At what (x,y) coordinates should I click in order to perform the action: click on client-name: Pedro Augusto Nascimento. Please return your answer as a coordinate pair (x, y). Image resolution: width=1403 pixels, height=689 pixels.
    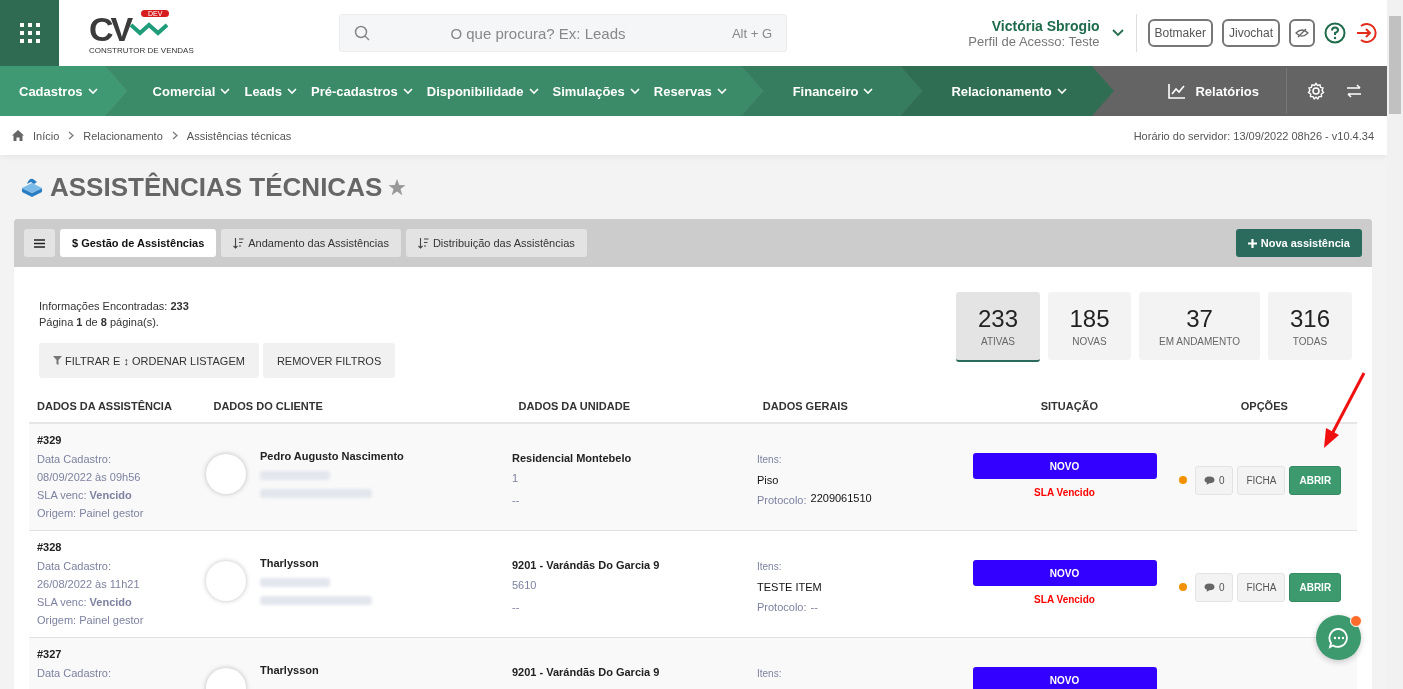
    Looking at the image, I should click on (332, 456).